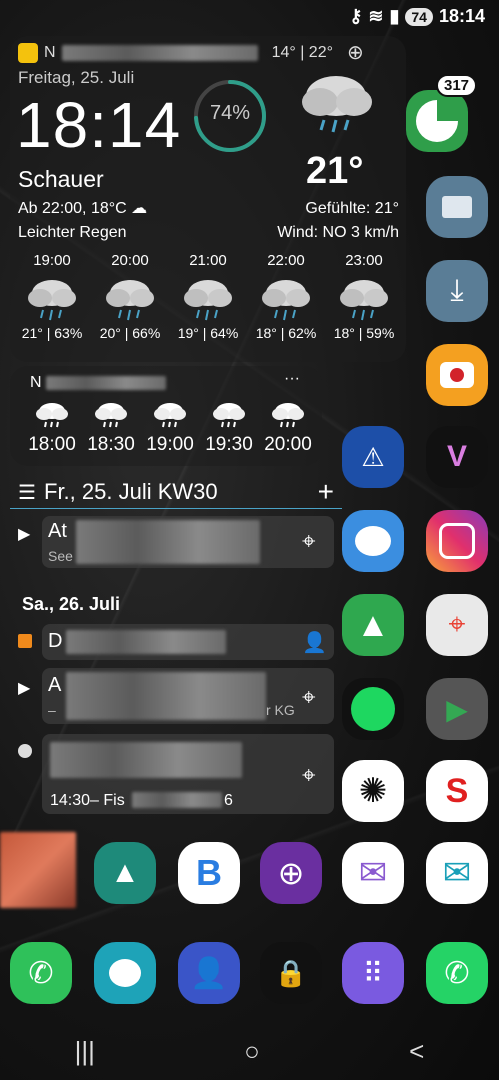 The width and height of the screenshot is (499, 1080). I want to click on navigation-bar: ||| ○ <, so click(249, 1051).